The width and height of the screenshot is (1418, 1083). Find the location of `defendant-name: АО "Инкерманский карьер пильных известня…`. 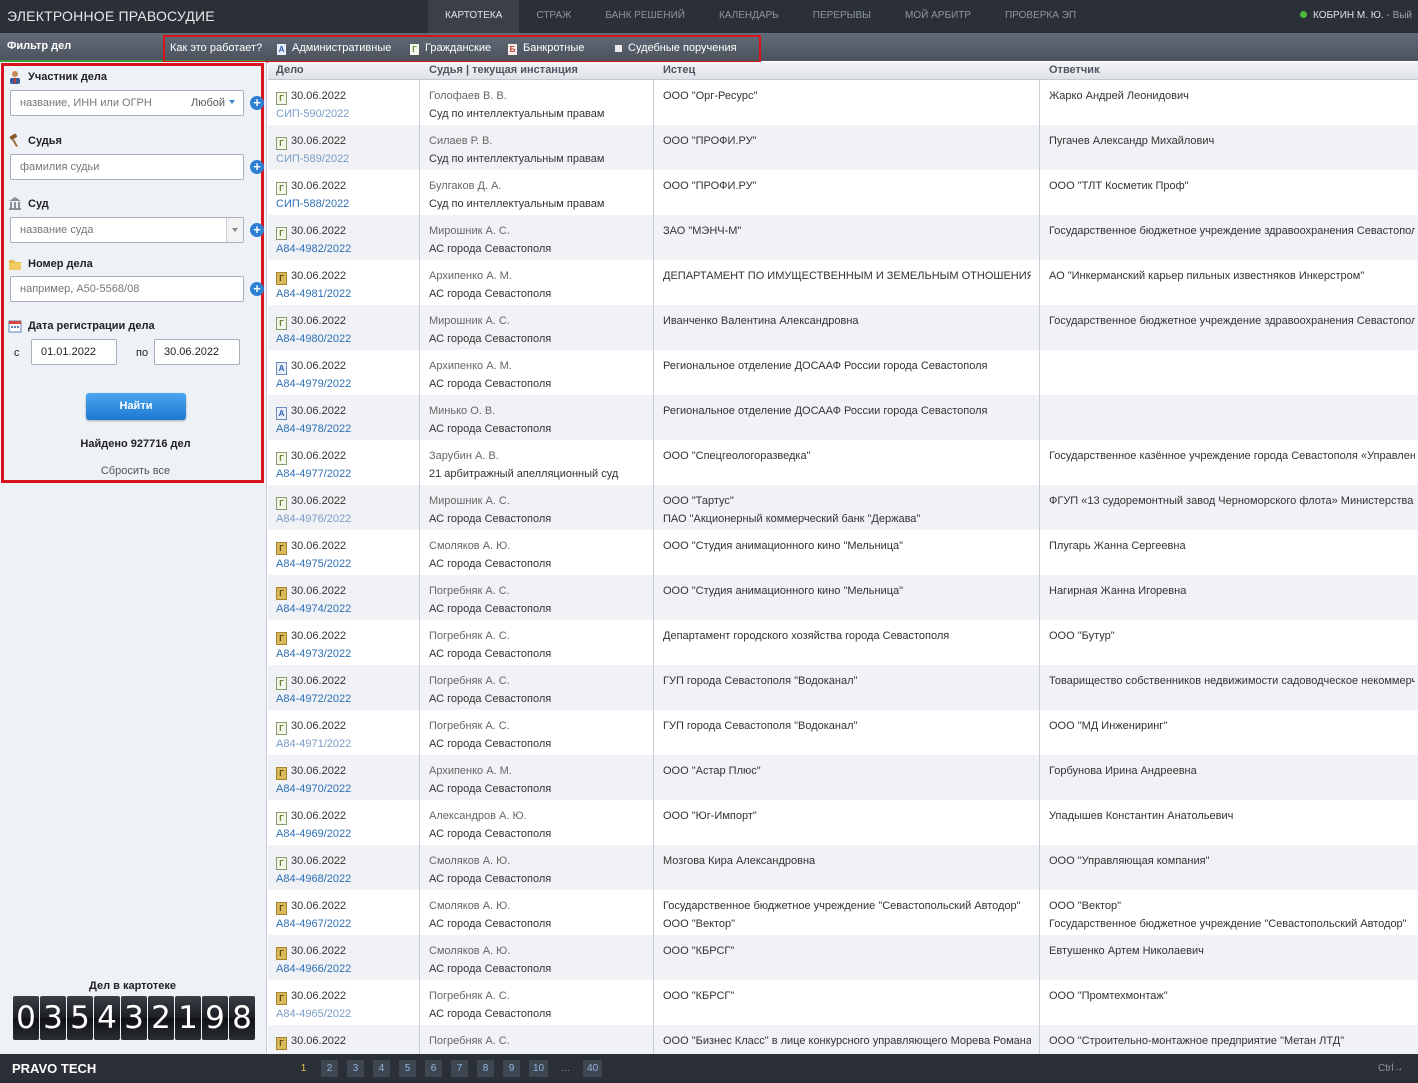

defendant-name: АО "Инкерманский карьер пильных известня… is located at coordinates (1206, 276).